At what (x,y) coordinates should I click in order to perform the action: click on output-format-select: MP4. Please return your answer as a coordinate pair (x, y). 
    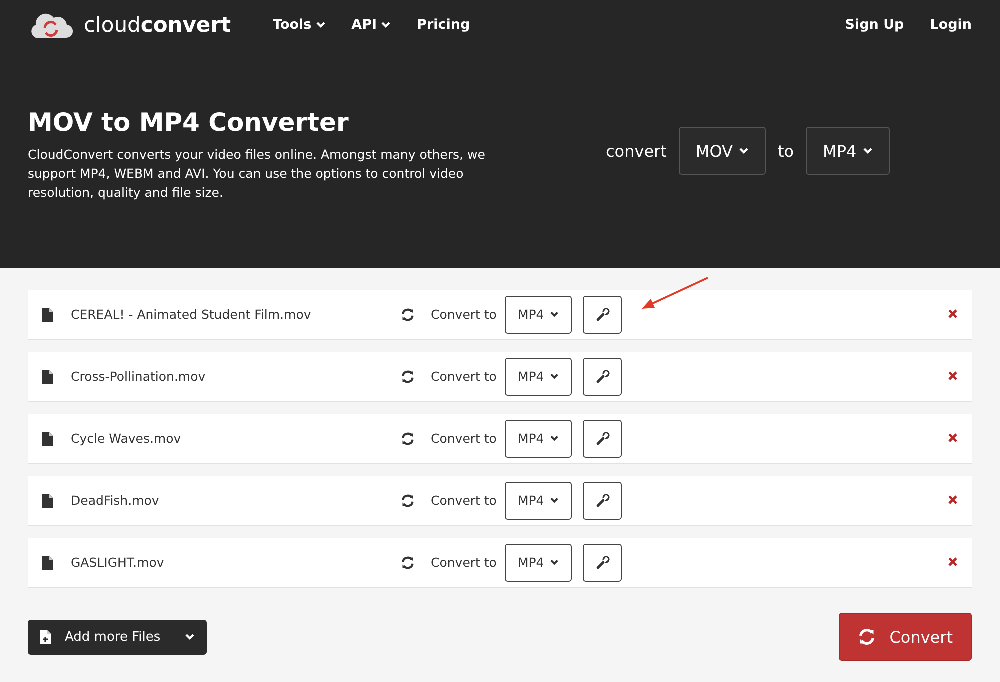
    Looking at the image, I should click on (848, 151).